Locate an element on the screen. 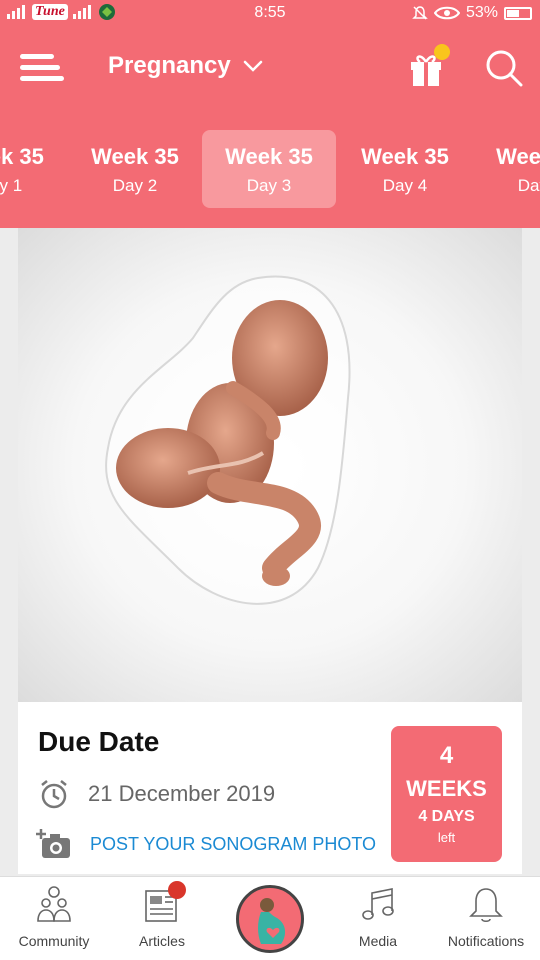 Image resolution: width=540 pixels, height=960 pixels. tab-day-4: Week 35 Day 4 is located at coordinates (405, 169).